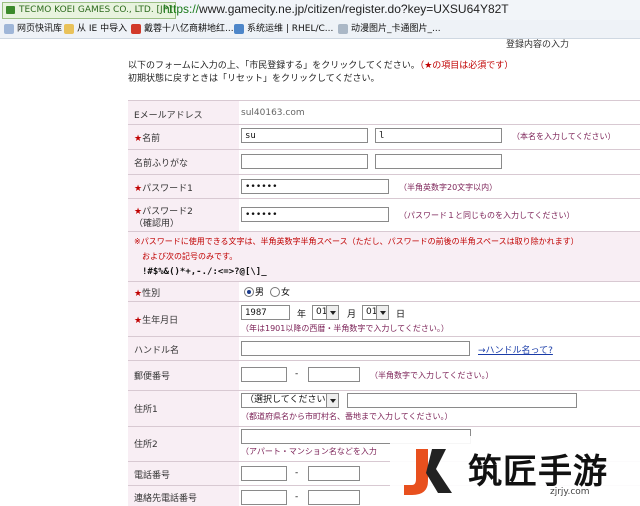 The width and height of the screenshot is (640, 506). What do you see at coordinates (286, 293) in the screenshot?
I see `gender-female-label: 女` at bounding box center [286, 293].